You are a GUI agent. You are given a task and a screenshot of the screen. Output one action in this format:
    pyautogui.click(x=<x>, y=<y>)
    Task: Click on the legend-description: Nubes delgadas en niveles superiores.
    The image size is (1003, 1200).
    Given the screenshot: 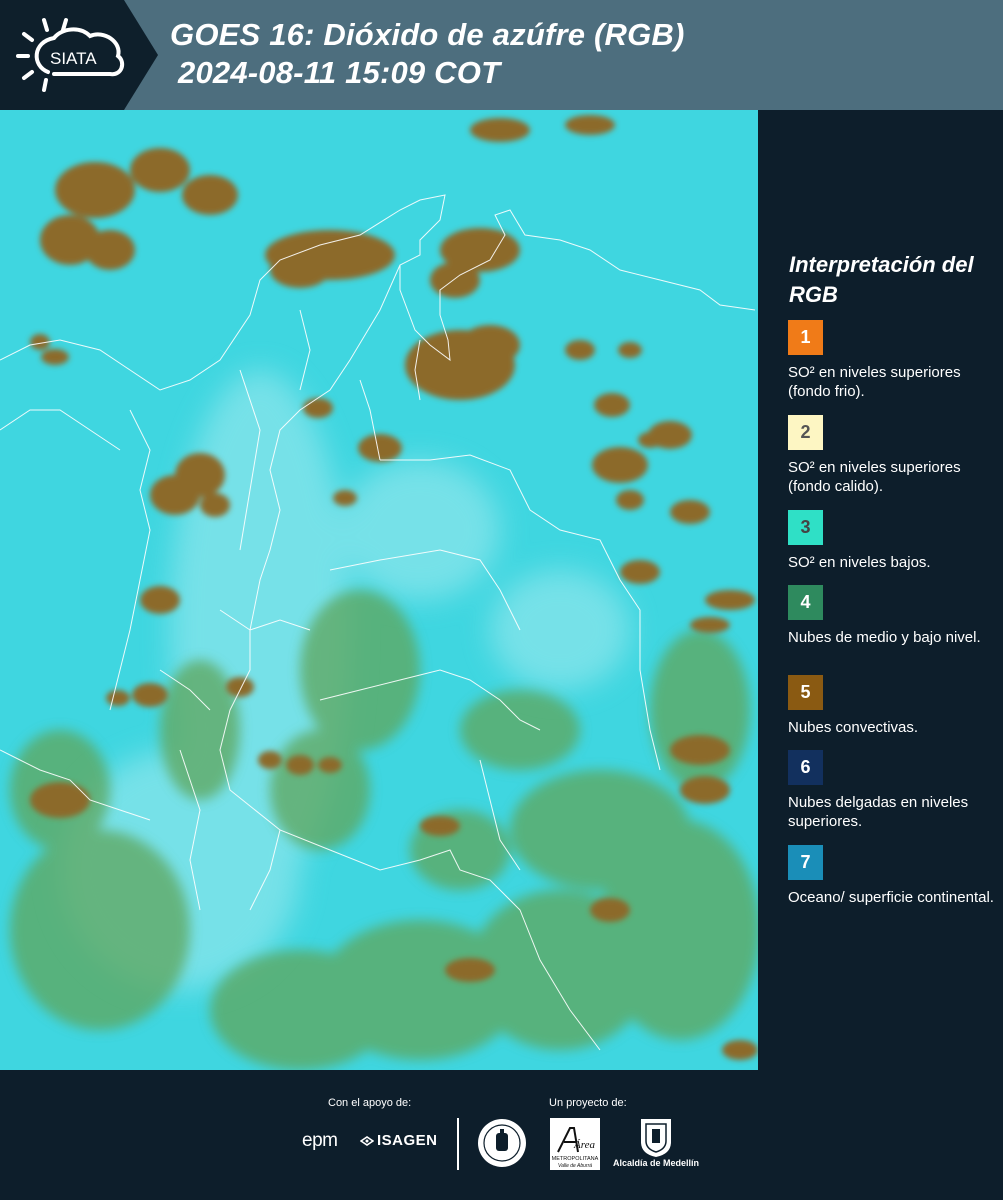 What is the action you would take?
    pyautogui.click(x=878, y=812)
    